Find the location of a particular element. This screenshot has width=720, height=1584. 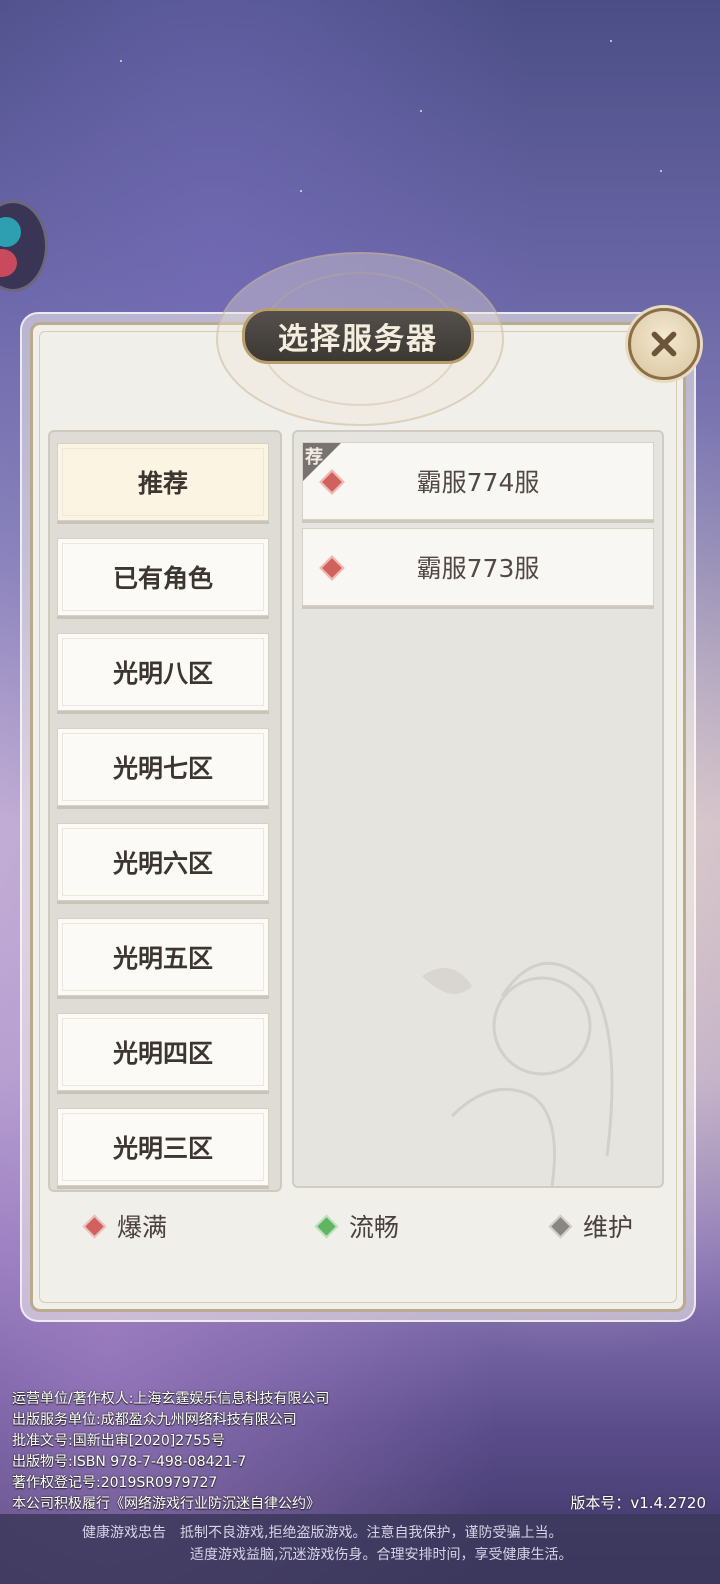

legend-label: 维护 is located at coordinates (608, 1227).